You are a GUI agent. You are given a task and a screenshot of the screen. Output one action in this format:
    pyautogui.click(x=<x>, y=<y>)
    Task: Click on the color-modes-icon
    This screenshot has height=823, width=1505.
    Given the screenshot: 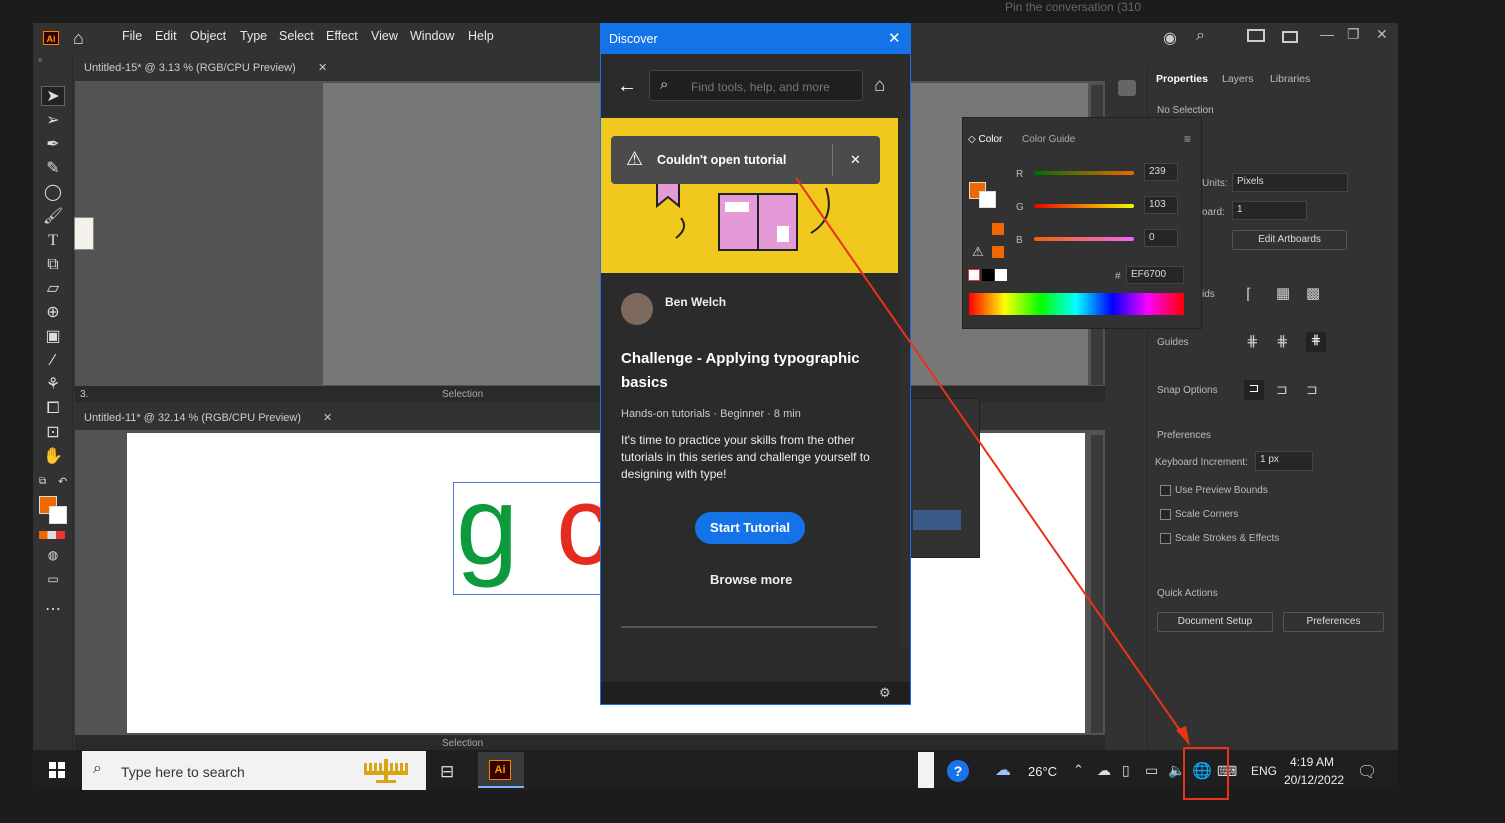 What is the action you would take?
    pyautogui.click(x=52, y=535)
    